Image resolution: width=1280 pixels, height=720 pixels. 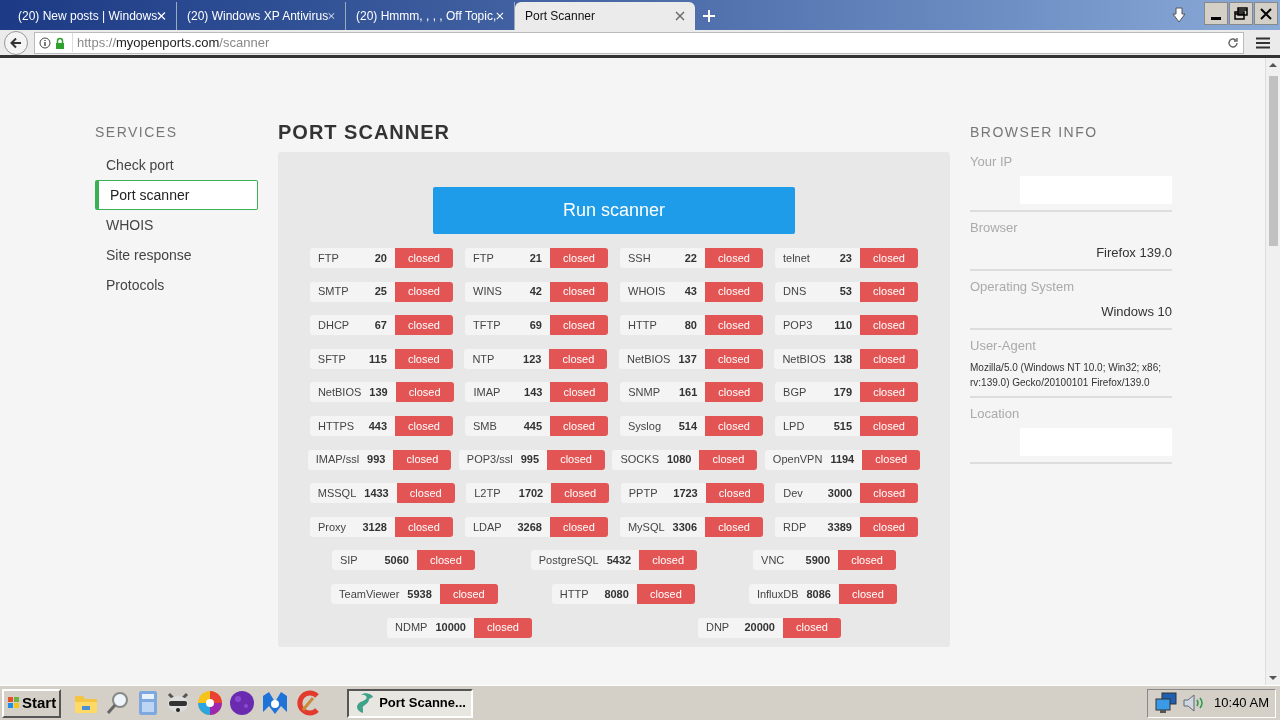 I want to click on port-number: 21, so click(x=535, y=258).